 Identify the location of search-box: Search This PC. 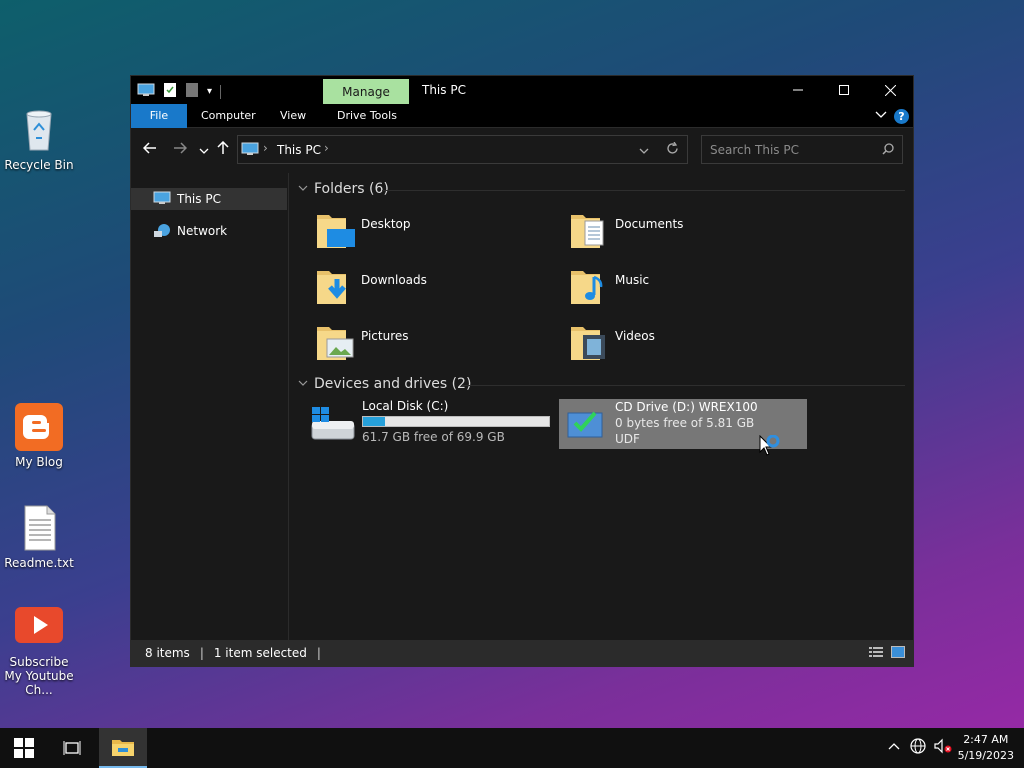
(802, 149).